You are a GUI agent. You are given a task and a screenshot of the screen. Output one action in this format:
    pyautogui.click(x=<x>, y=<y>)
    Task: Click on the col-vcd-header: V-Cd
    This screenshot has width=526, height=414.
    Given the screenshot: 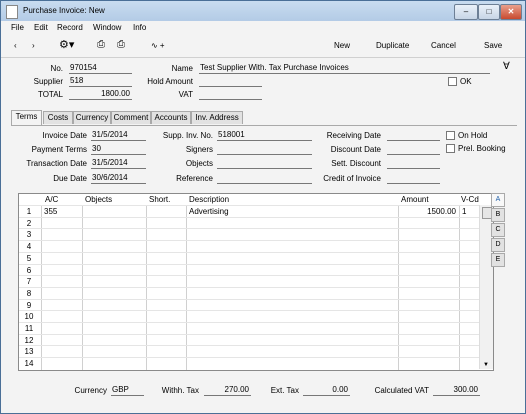 What is the action you would take?
    pyautogui.click(x=470, y=199)
    